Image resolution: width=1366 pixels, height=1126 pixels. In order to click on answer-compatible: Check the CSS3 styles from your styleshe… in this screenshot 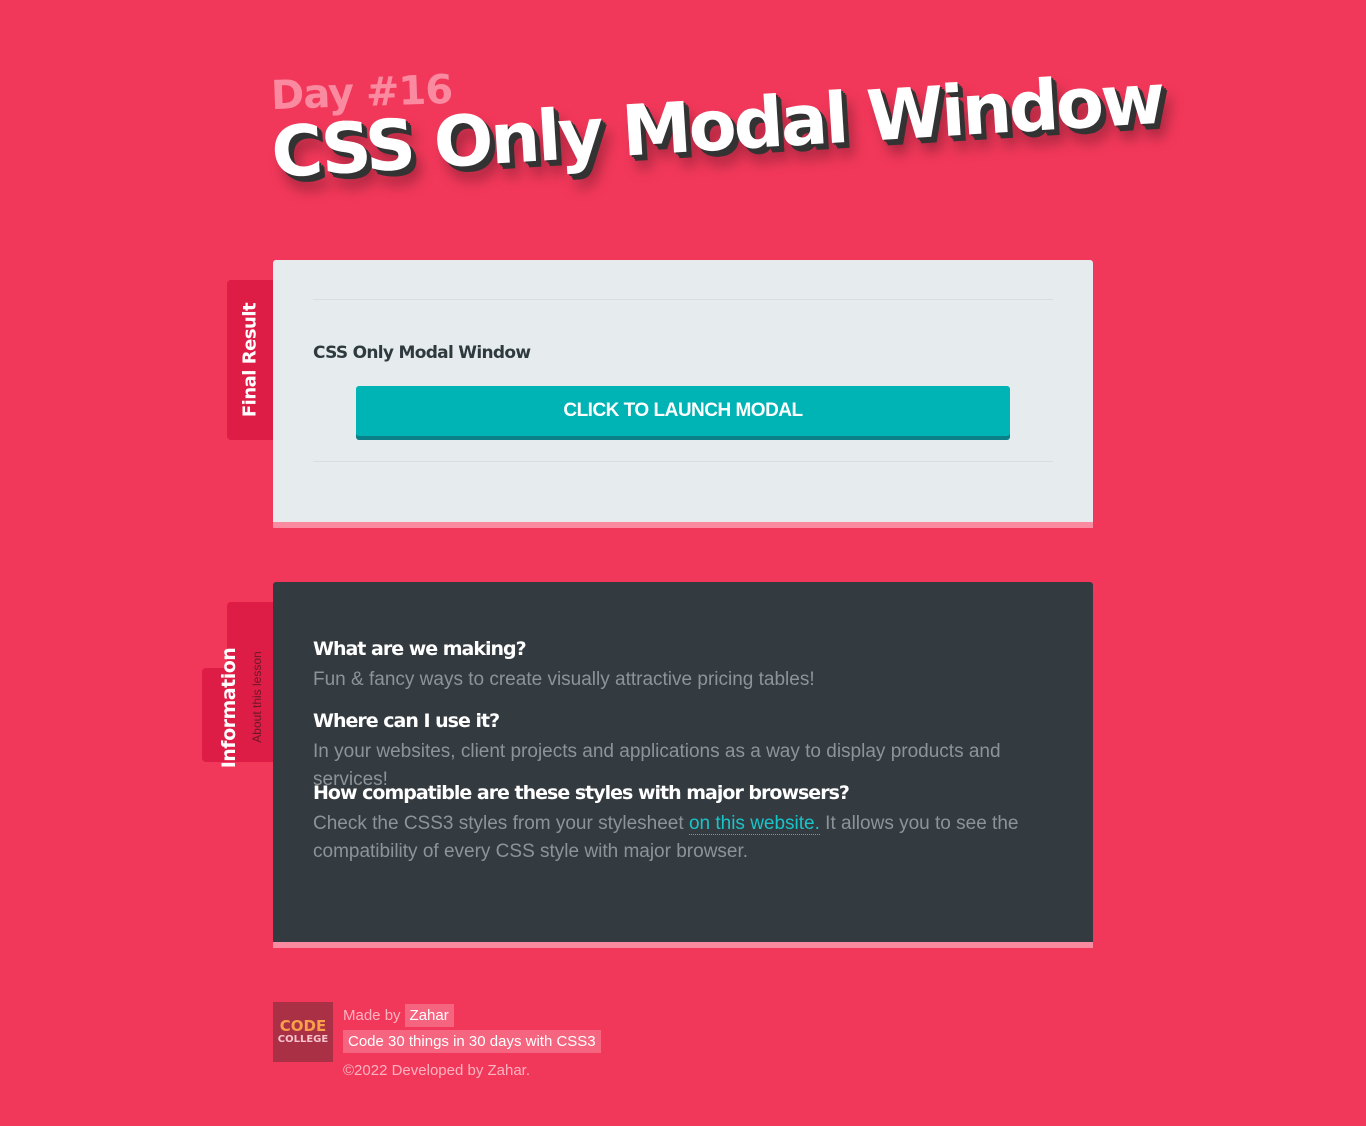, I will do `click(683, 838)`.